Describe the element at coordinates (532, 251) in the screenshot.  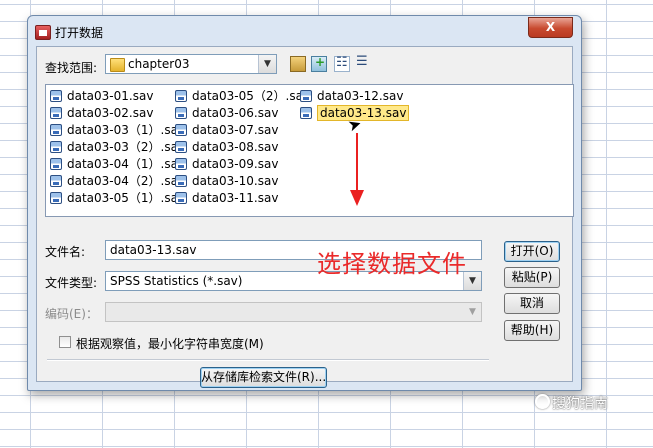
I see `open-button: 打开(O)` at that location.